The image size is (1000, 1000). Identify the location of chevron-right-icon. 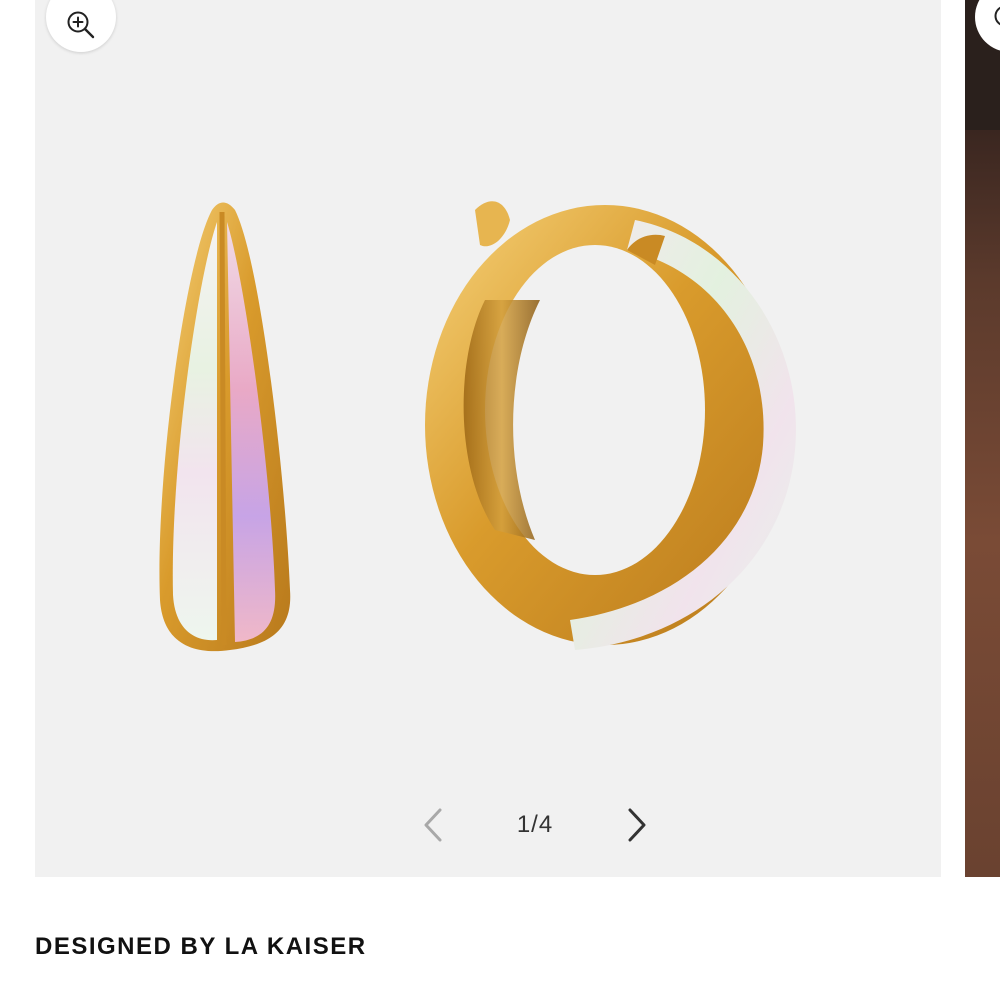
(637, 825).